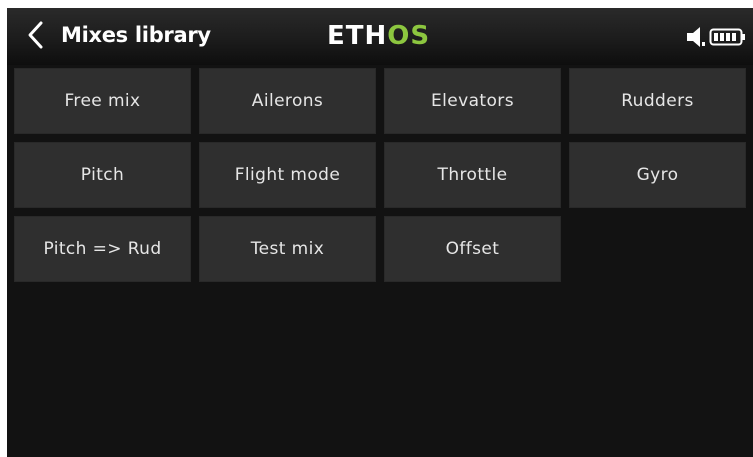 Image resolution: width=753 pixels, height=457 pixels. What do you see at coordinates (287, 249) in the screenshot?
I see `mix-test-mix: Test mix` at bounding box center [287, 249].